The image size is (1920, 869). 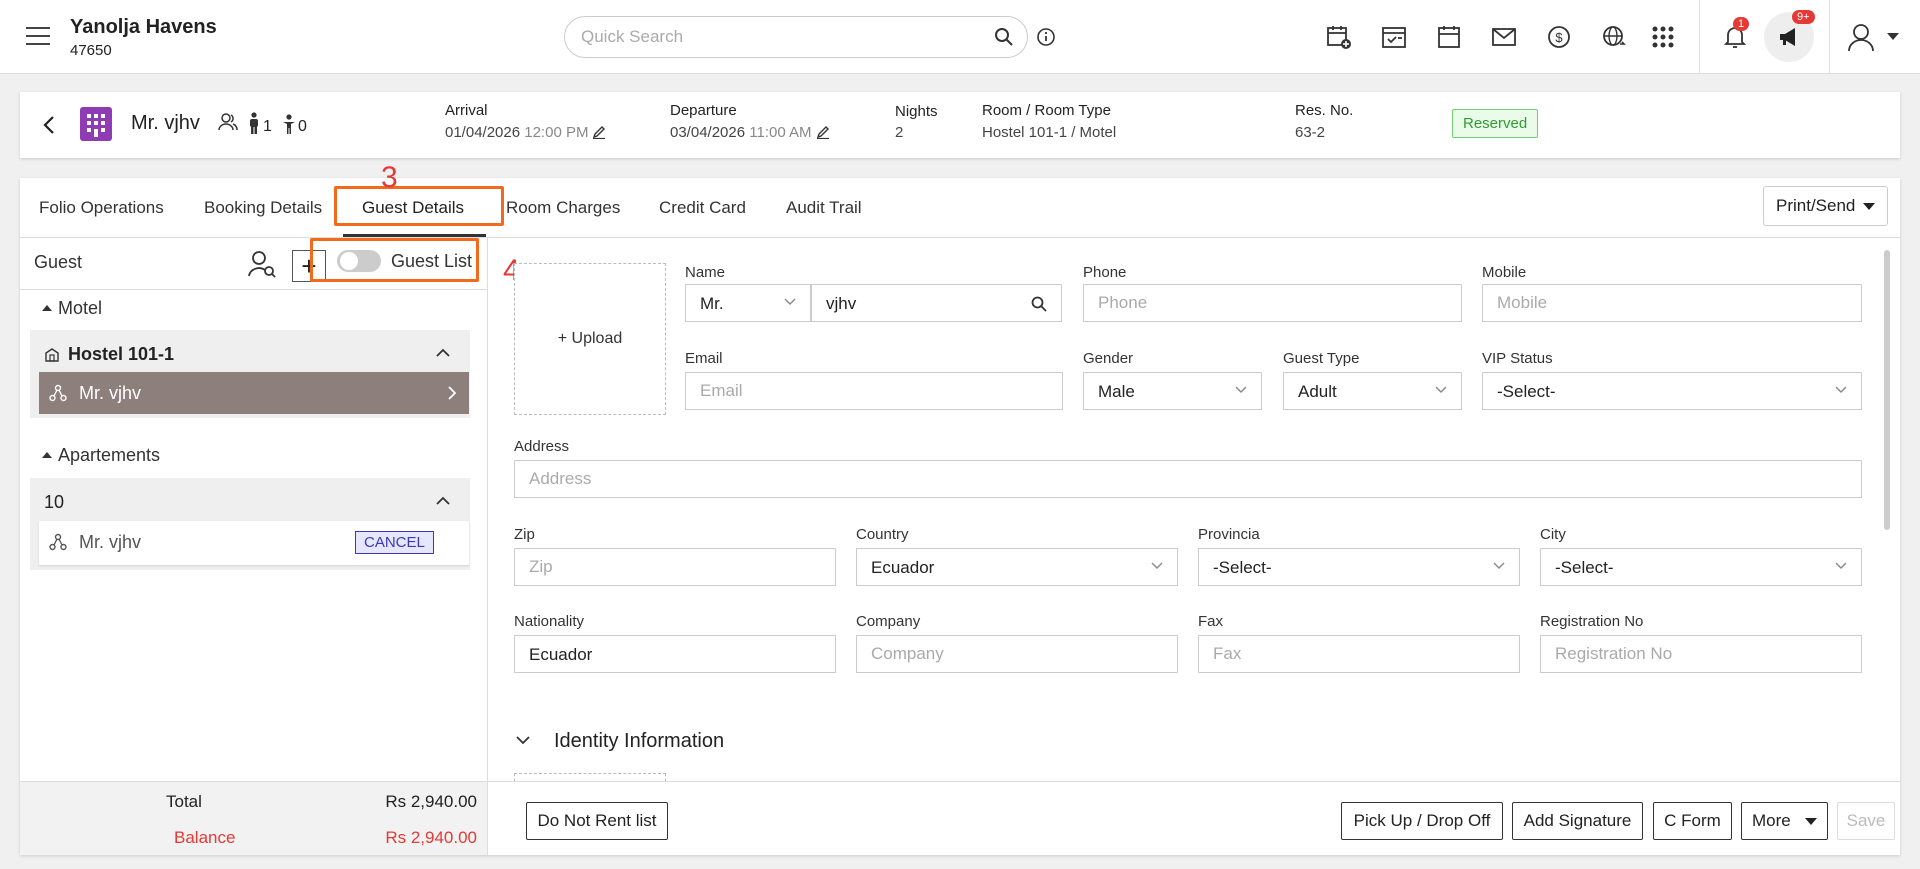 What do you see at coordinates (1394, 37) in the screenshot?
I see `calendar-check-icon` at bounding box center [1394, 37].